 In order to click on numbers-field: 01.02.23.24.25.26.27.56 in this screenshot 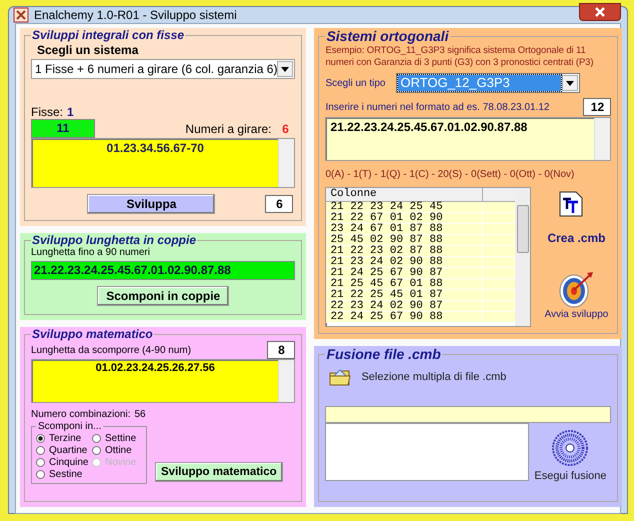, I will do `click(163, 381)`.